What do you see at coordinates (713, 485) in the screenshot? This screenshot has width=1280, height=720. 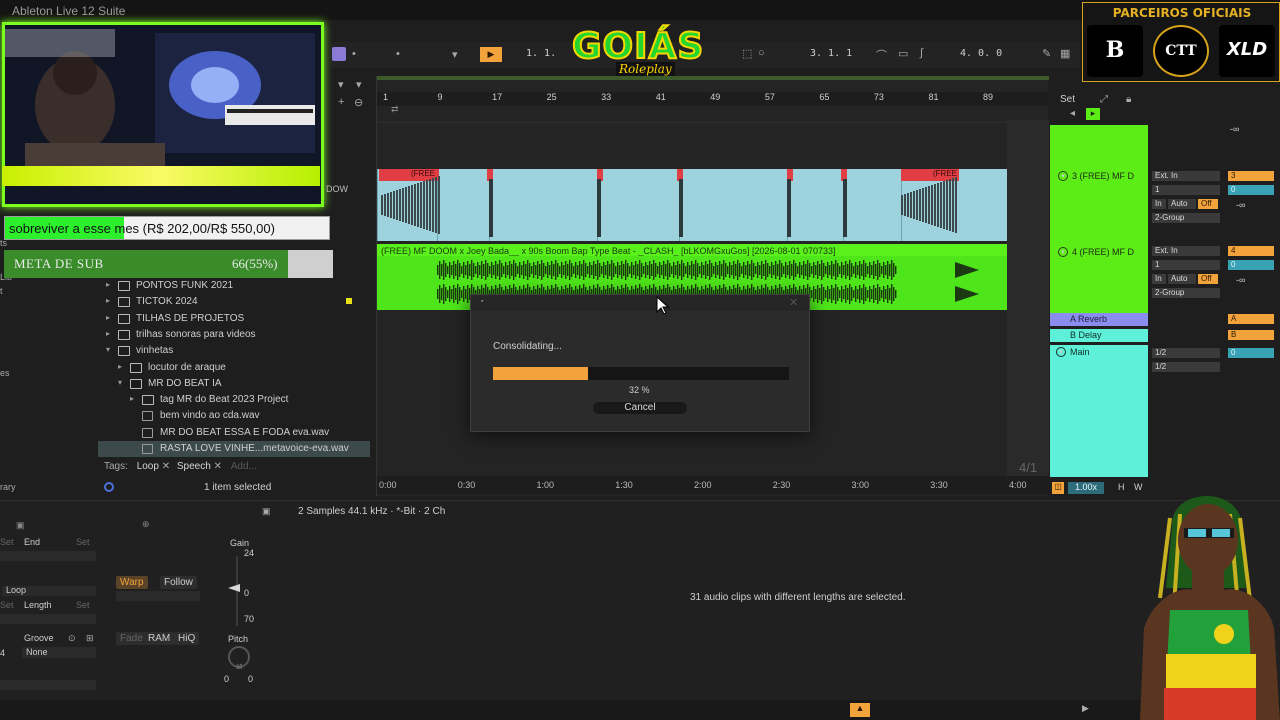 I see `time-ruler: 0:00 0:30 1:00 1:30 2:00 2:30 3:00 3:30 4:00` at bounding box center [713, 485].